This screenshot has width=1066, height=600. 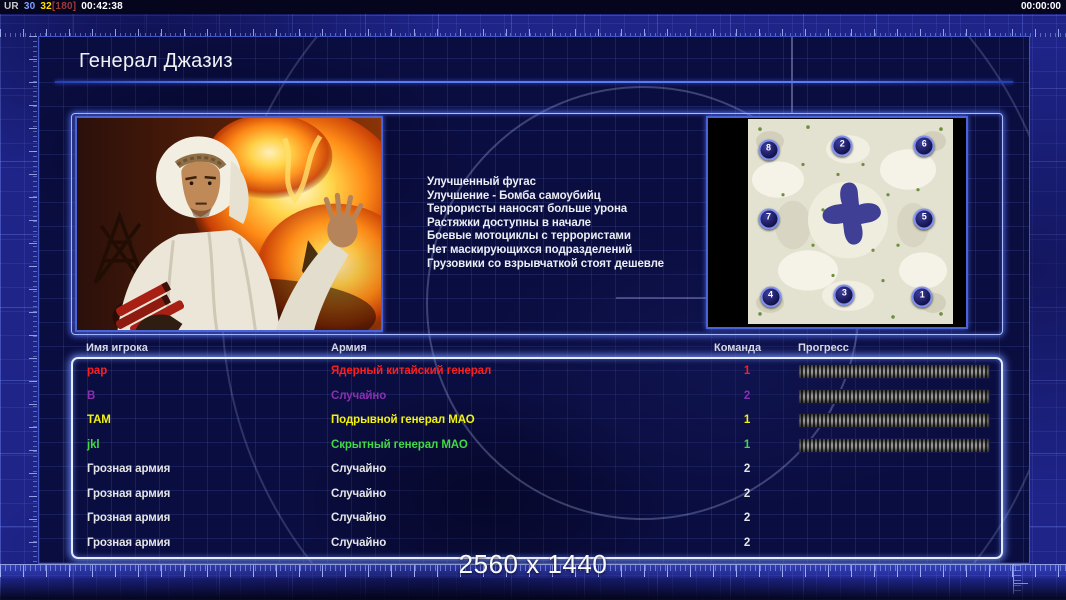 I want to click on player-table-header: Имя игрока Армия Команда Прогресс, so click(x=534, y=349).